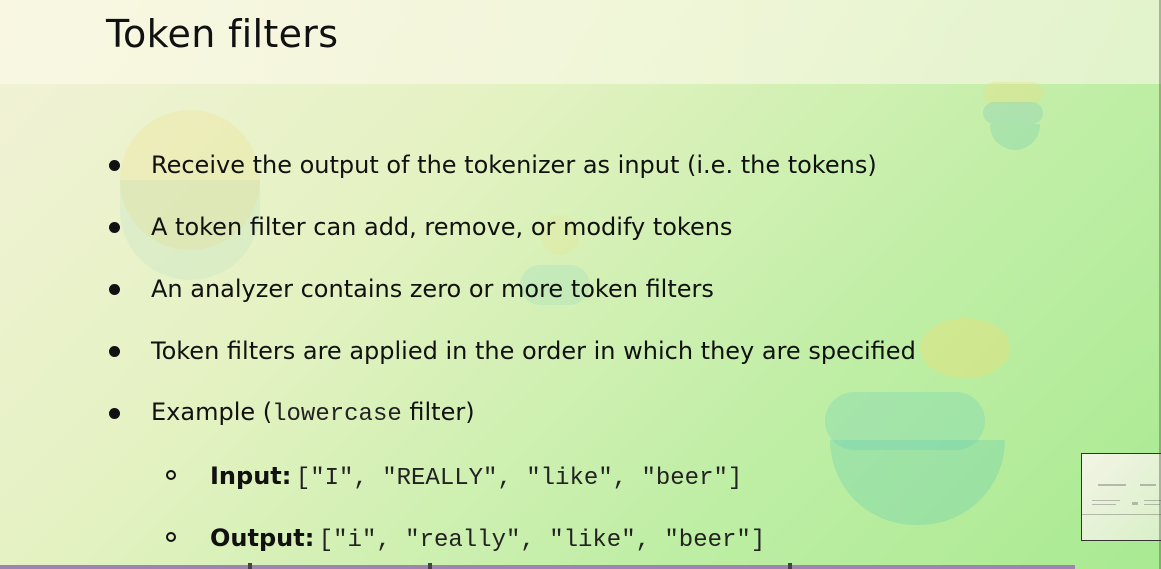  I want to click on sub-bullet-label: Output:, so click(262, 538).